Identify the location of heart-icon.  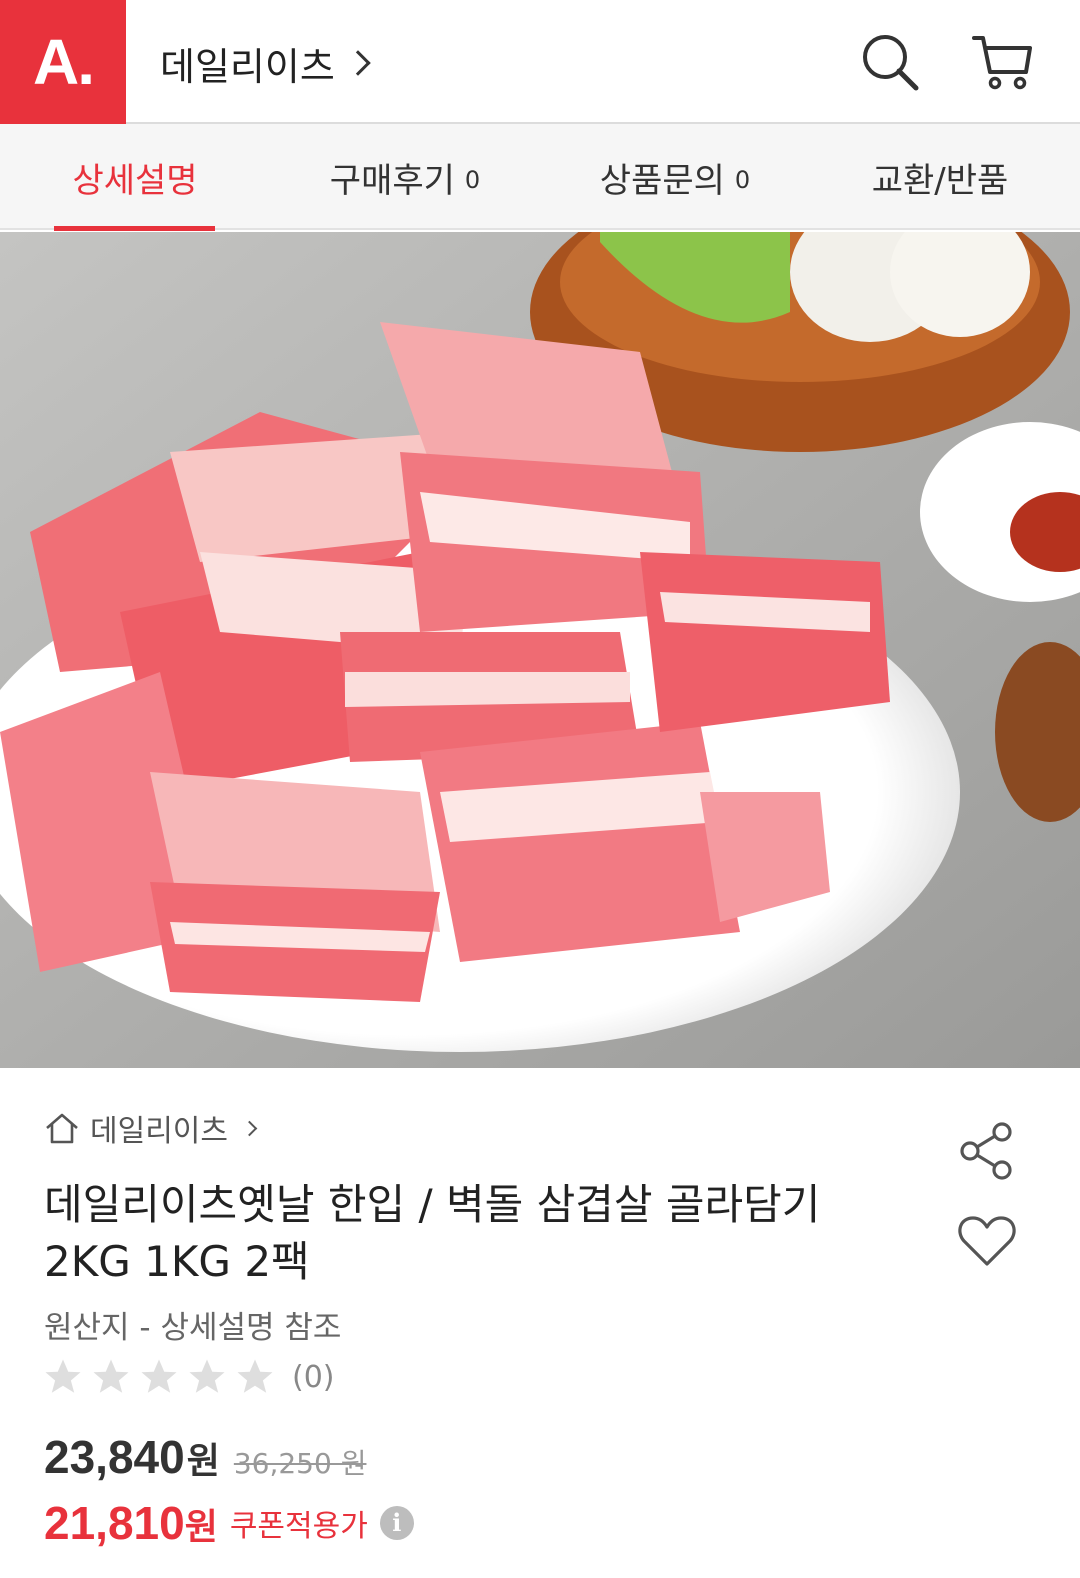
(987, 1241).